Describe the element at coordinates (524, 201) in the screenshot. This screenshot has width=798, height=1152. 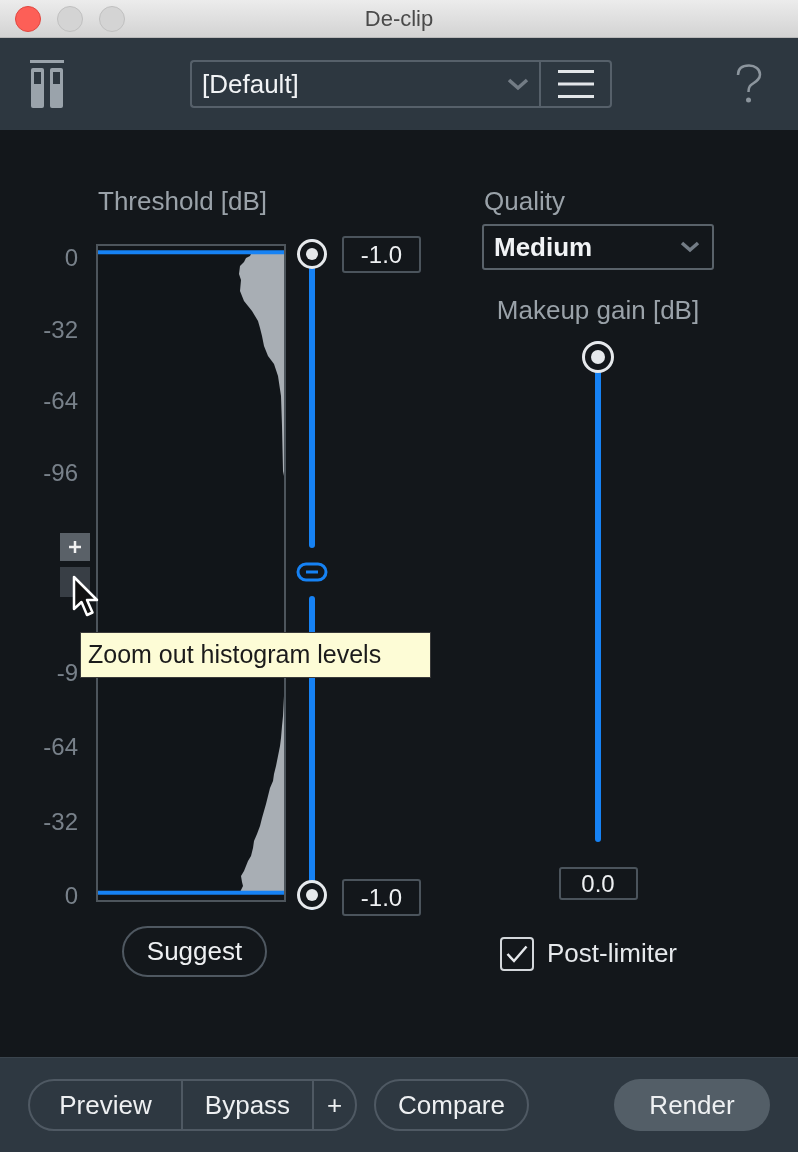
I see `quality-label: Quality` at that location.